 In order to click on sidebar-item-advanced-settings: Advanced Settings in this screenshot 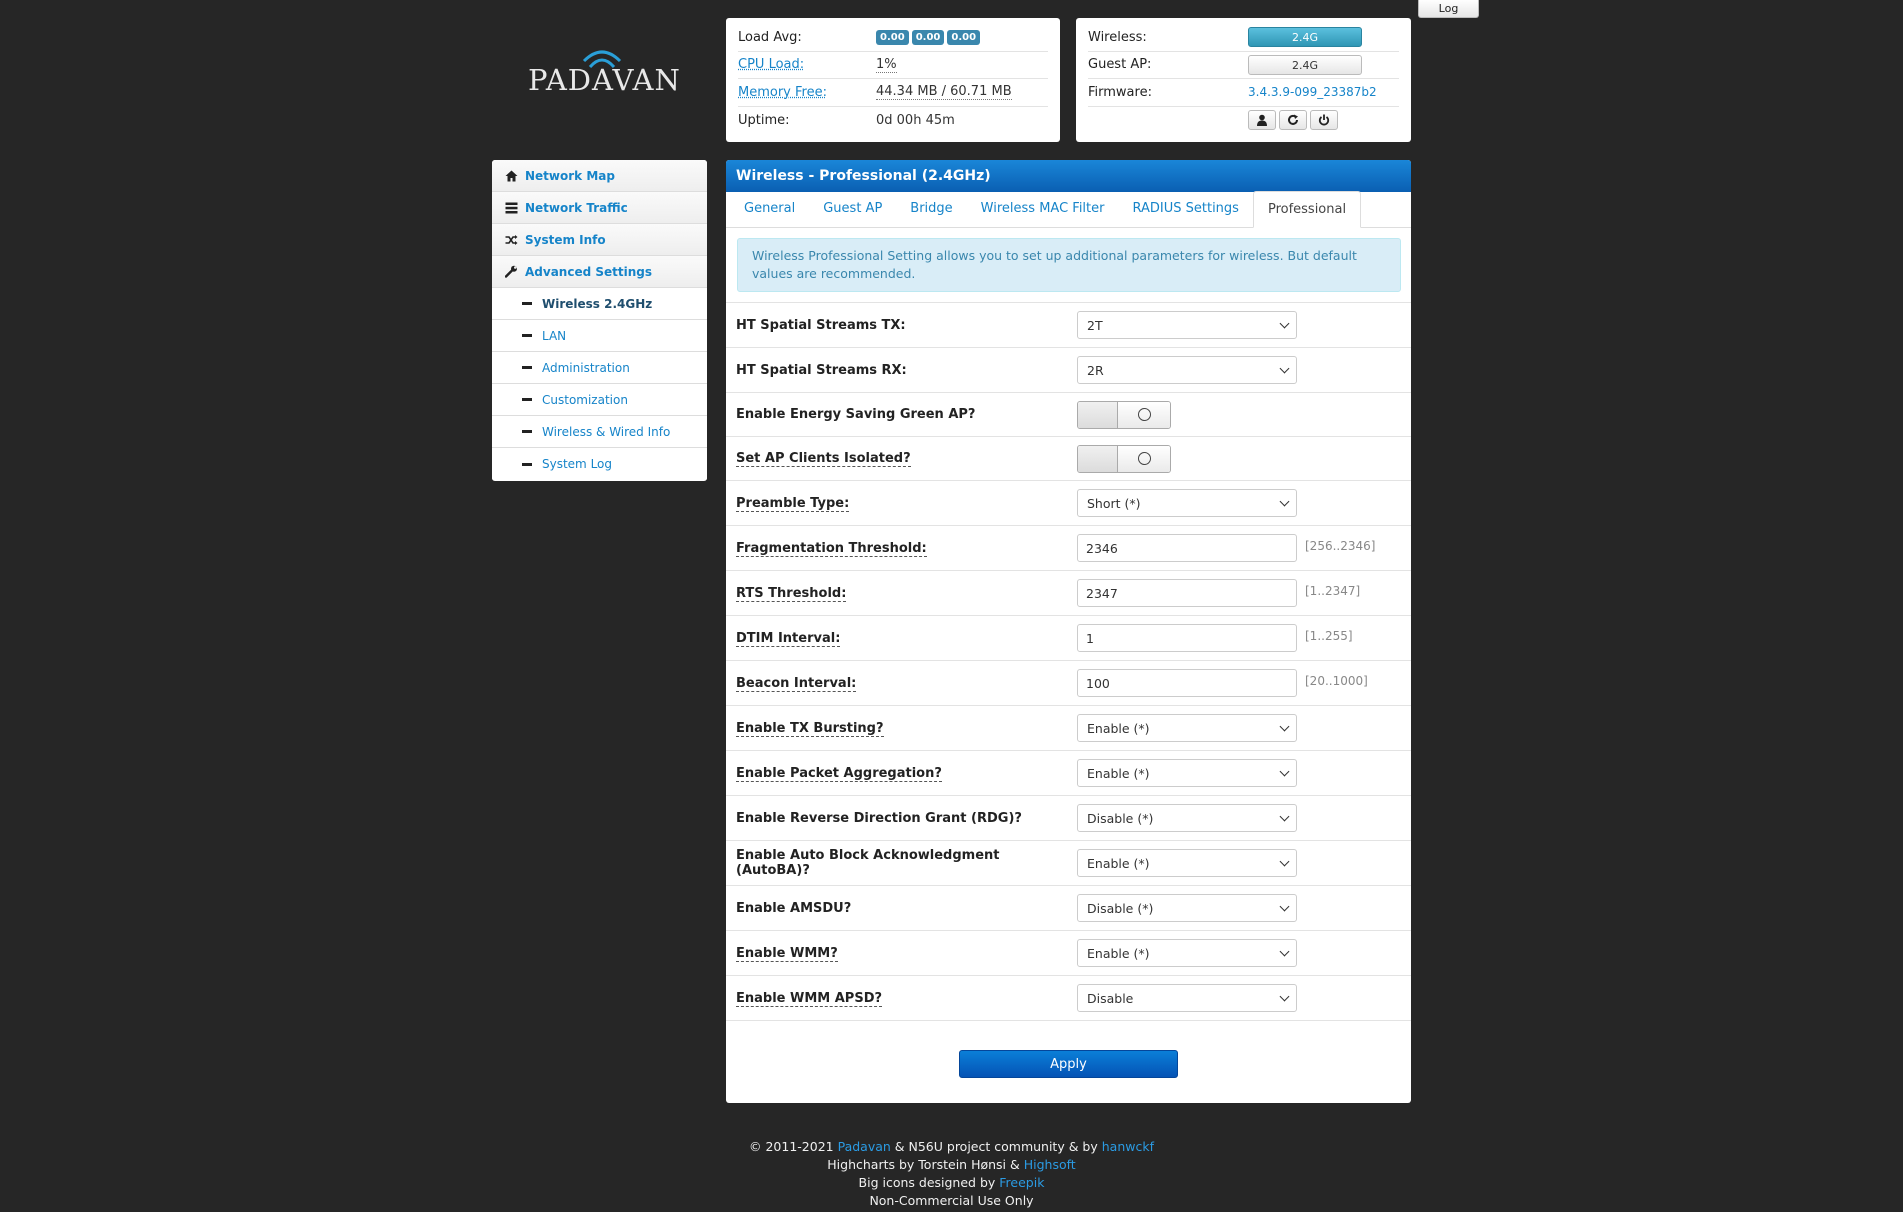, I will do `click(599, 272)`.